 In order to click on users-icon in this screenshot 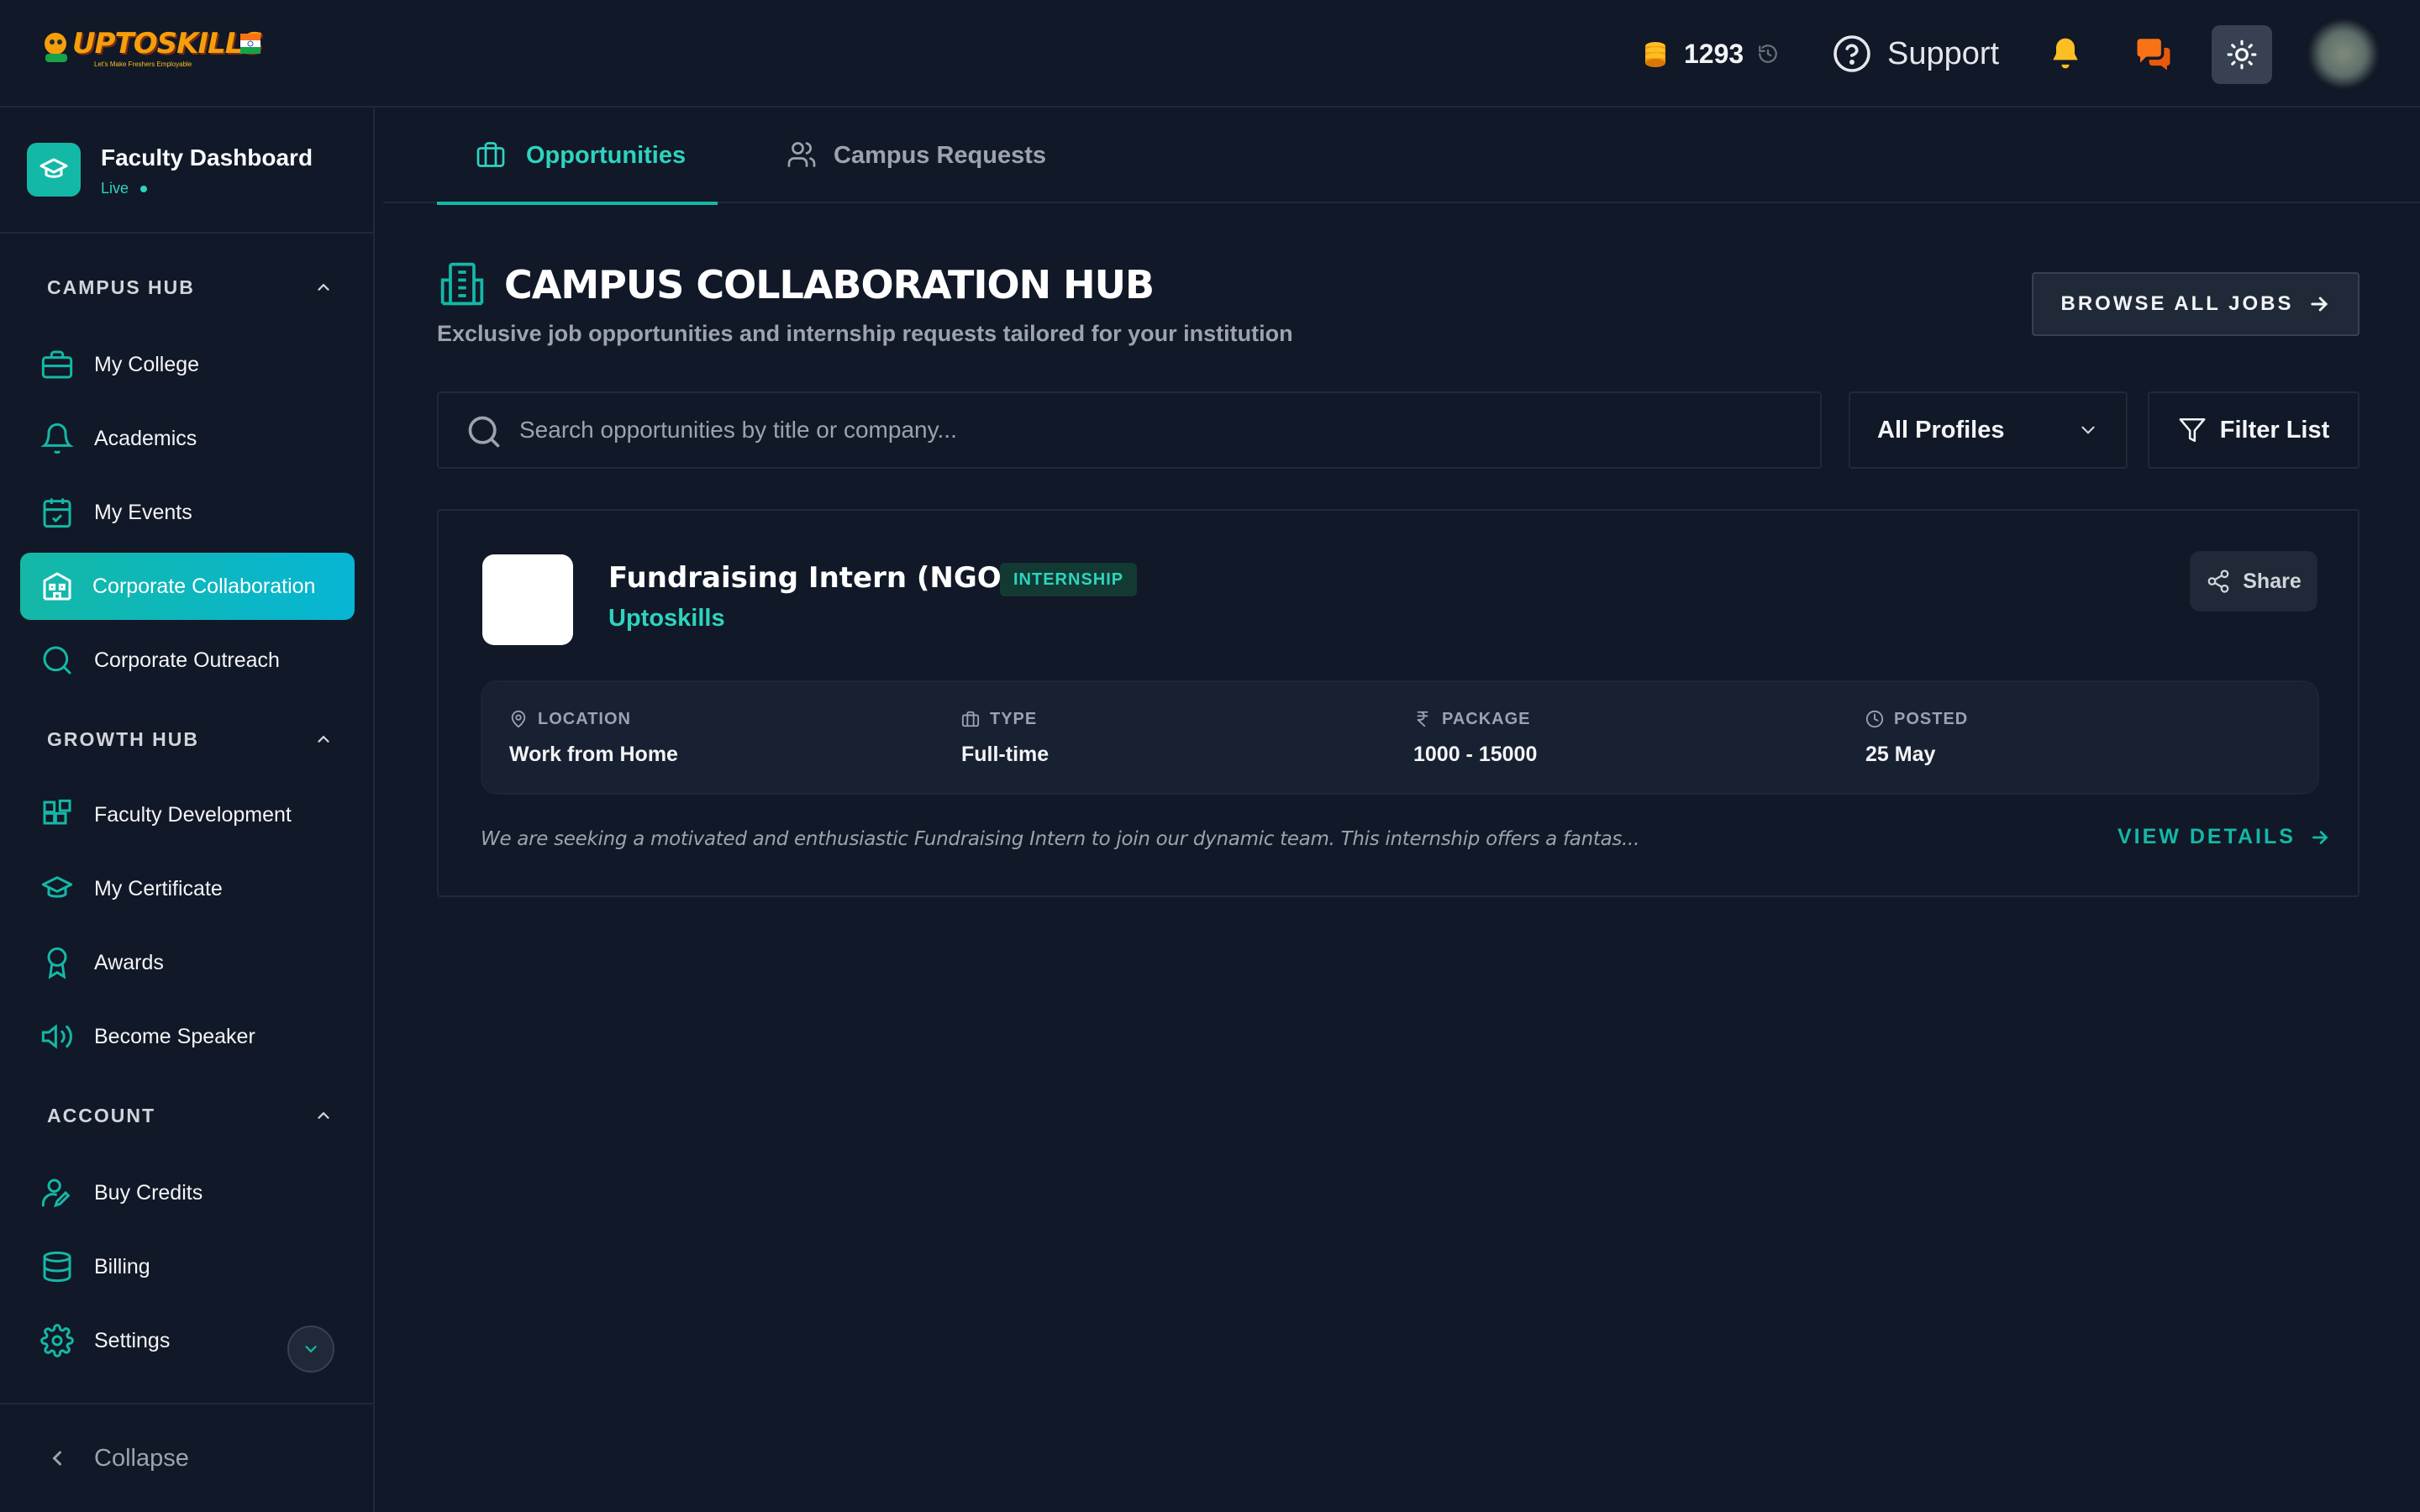, I will do `click(801, 154)`.